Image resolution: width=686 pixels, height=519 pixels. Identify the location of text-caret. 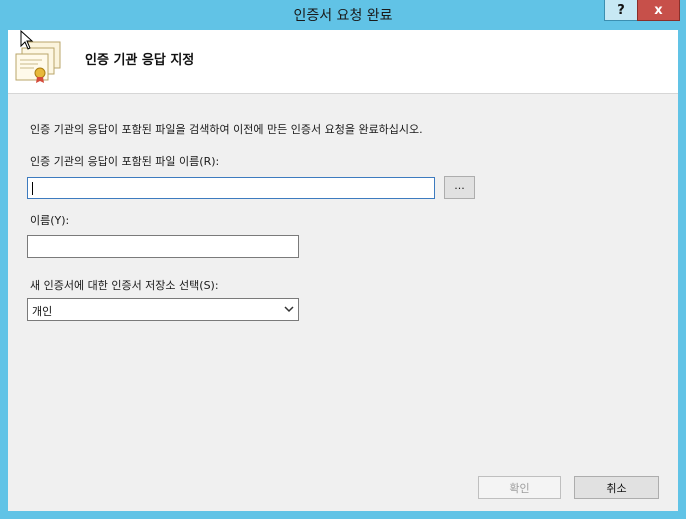
(32, 188).